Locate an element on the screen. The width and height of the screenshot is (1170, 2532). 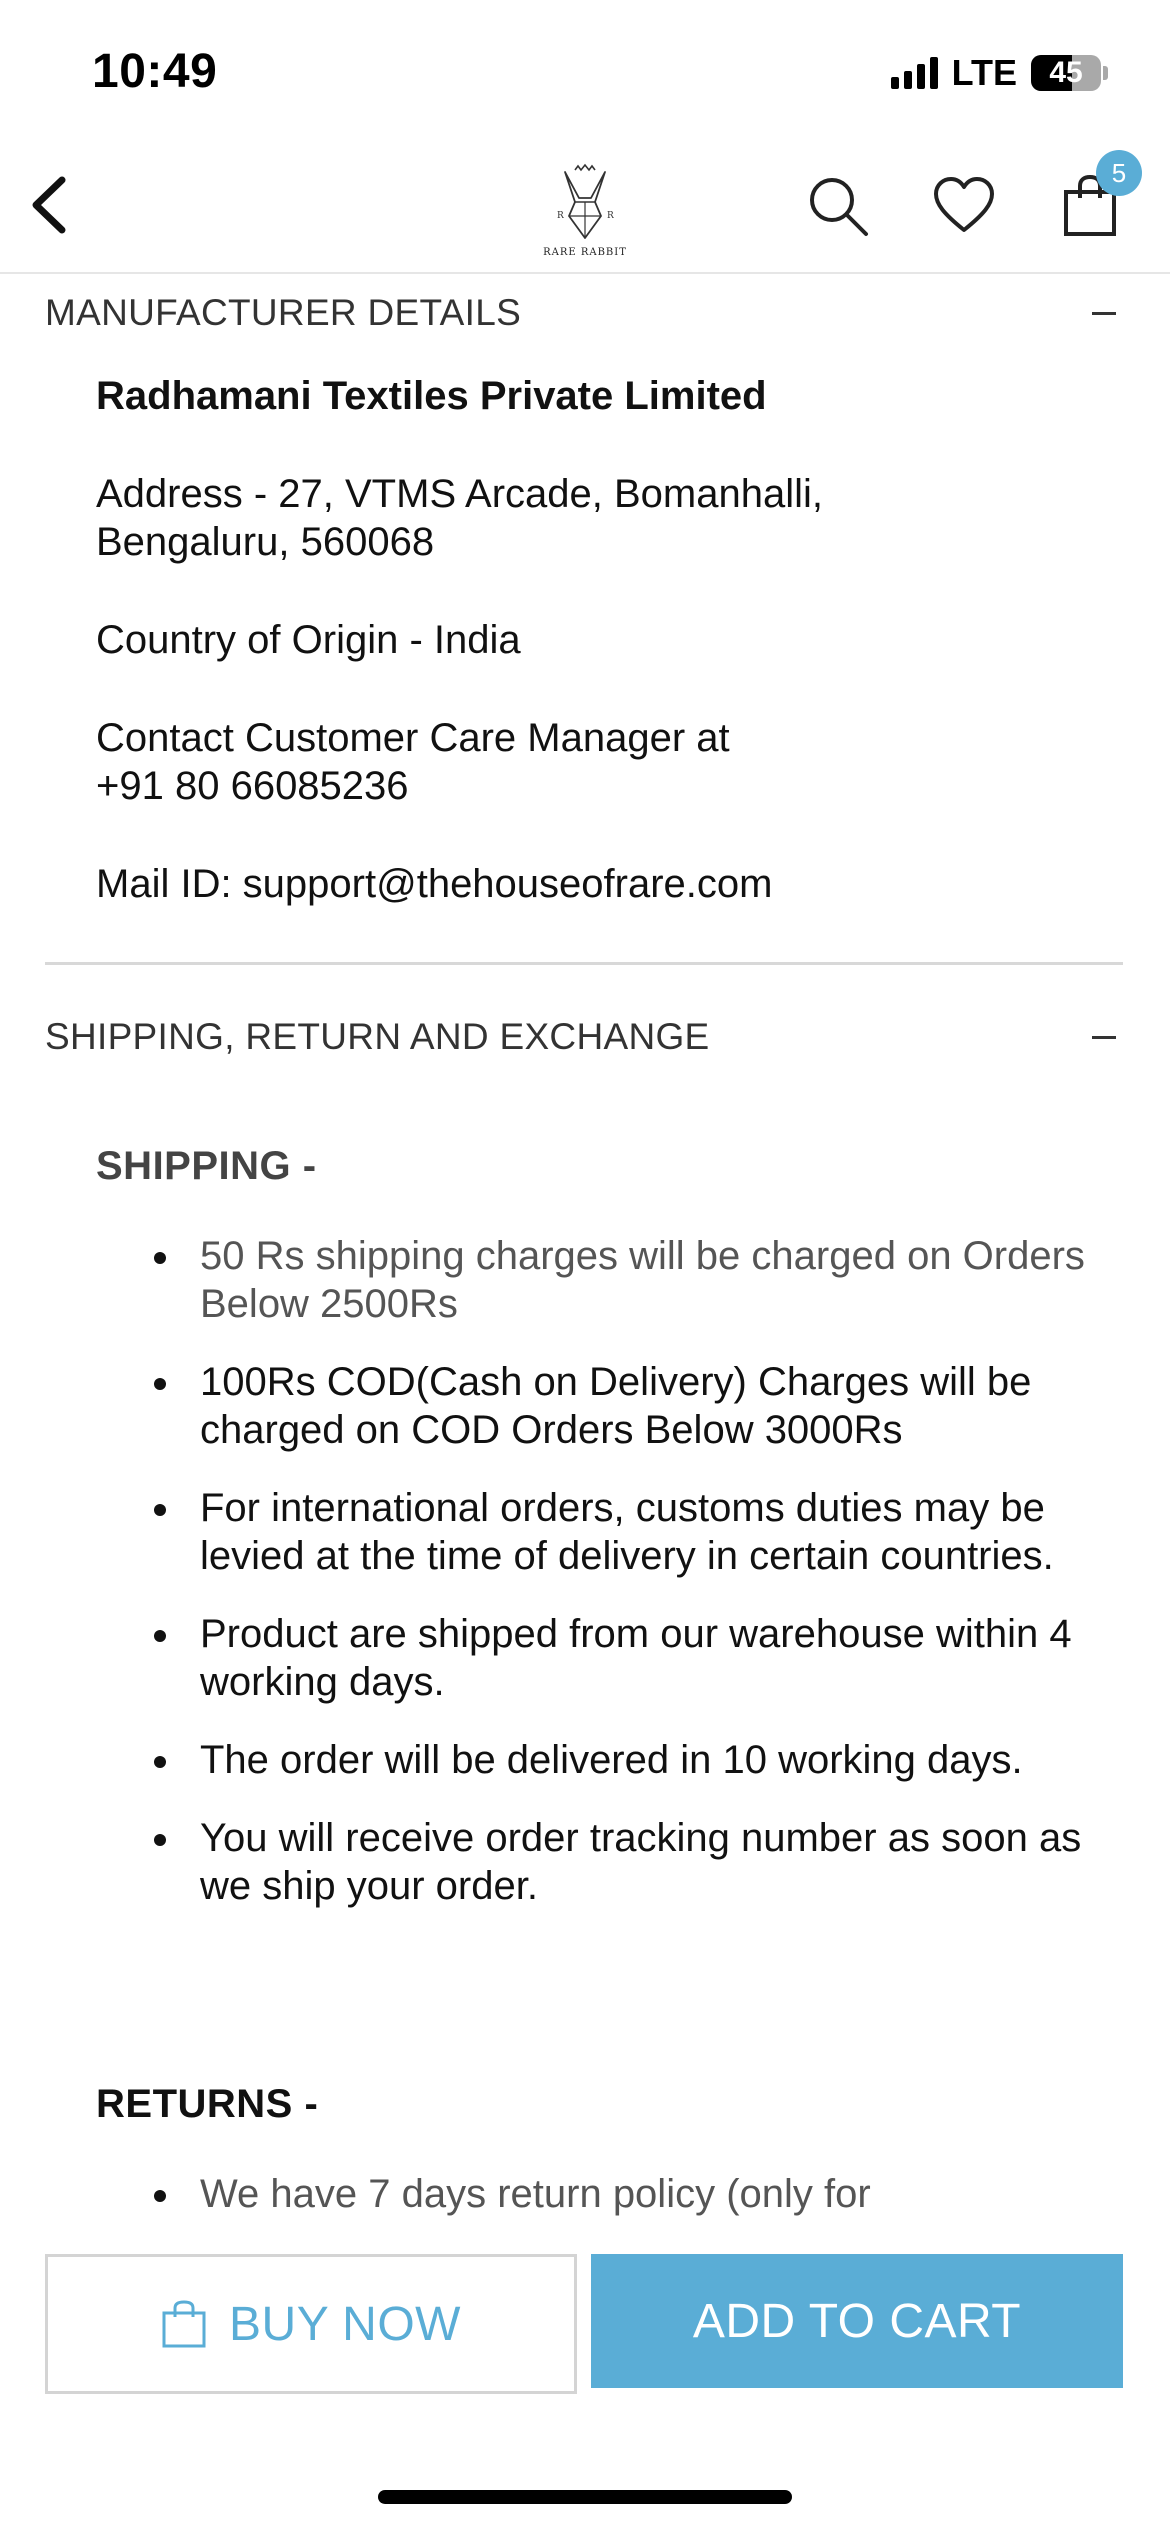
shipping-section-title: SHIPPING, RETURN AND EXCHANGE is located at coordinates (377, 1037).